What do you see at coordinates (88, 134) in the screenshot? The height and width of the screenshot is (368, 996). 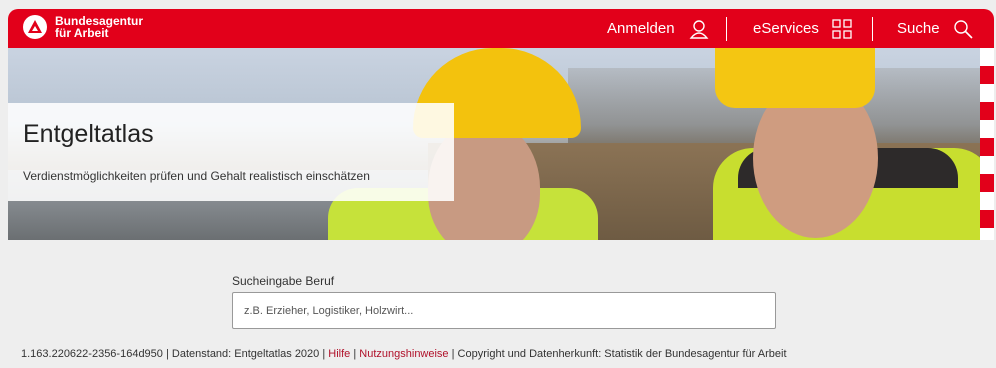 I see `page-title: Entgeltatlas` at bounding box center [88, 134].